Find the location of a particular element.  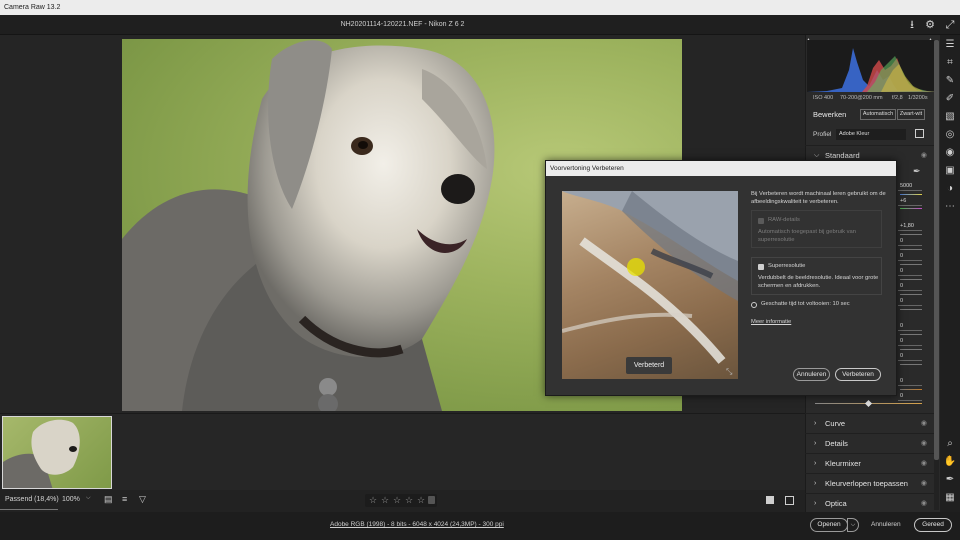

exposure-value: +1,80 is located at coordinates (910, 226).